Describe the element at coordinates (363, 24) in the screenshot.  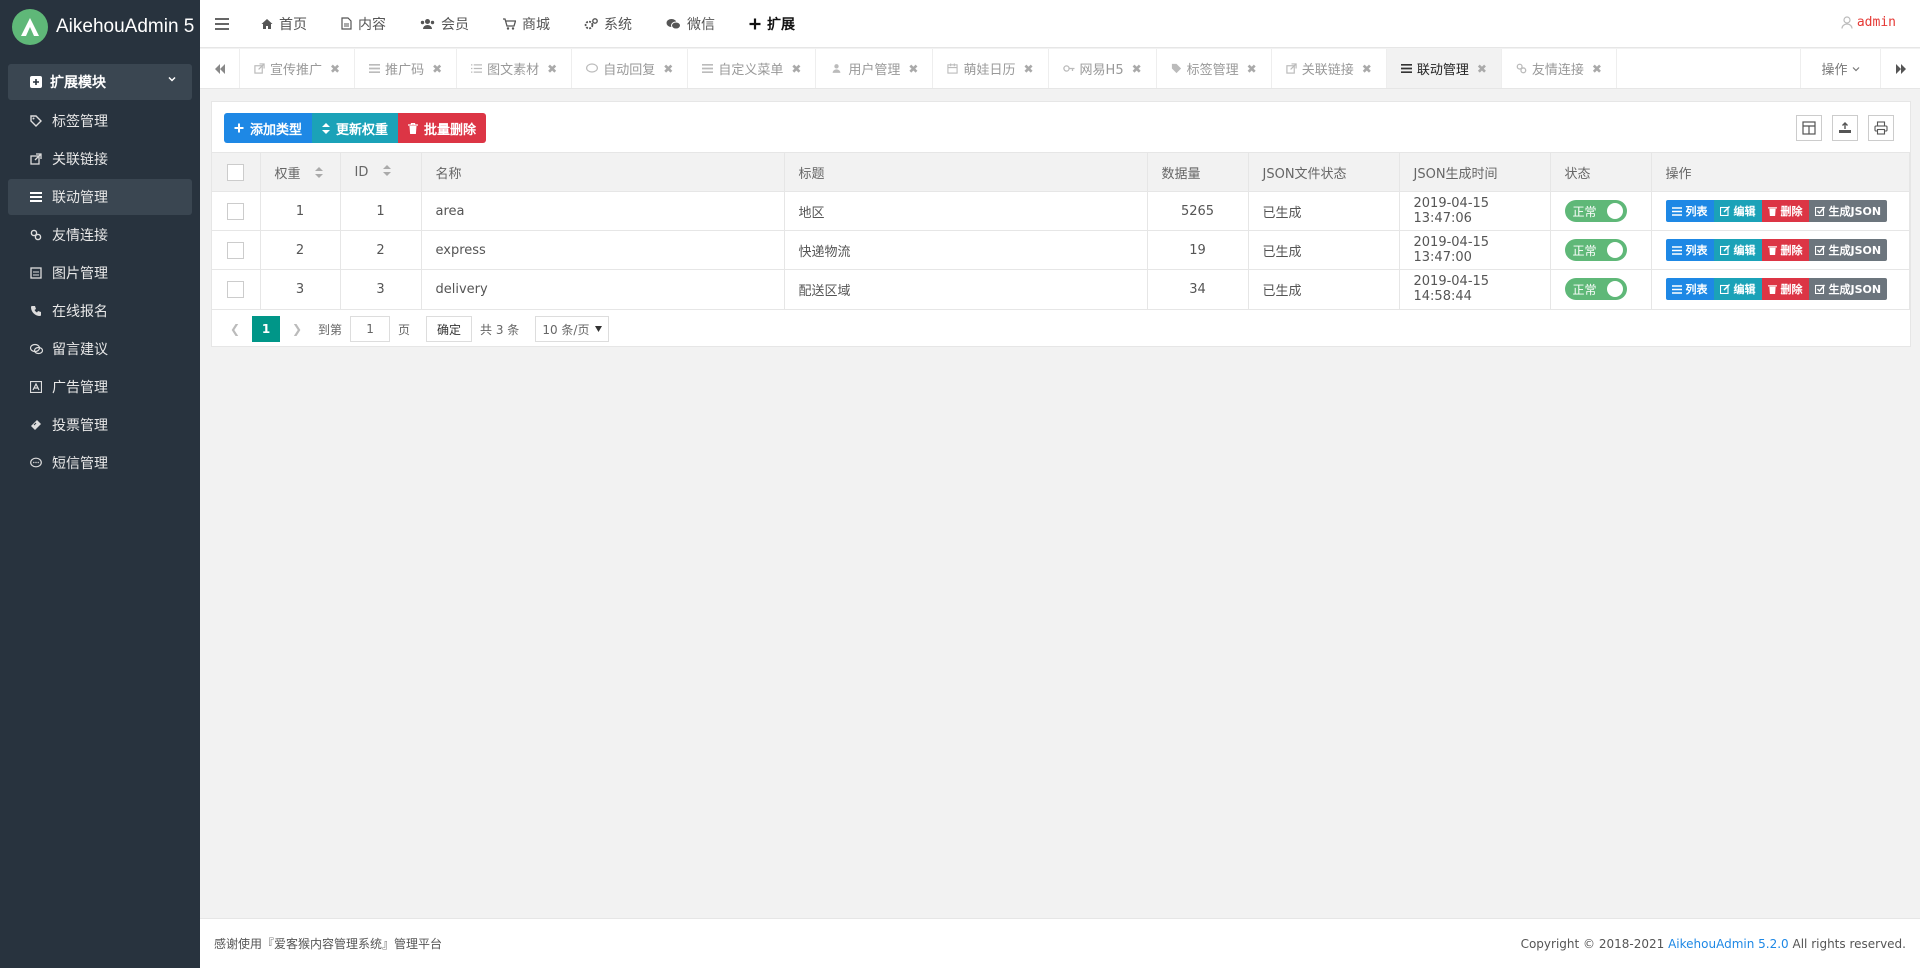
I see `topnav-content: 内容` at that location.